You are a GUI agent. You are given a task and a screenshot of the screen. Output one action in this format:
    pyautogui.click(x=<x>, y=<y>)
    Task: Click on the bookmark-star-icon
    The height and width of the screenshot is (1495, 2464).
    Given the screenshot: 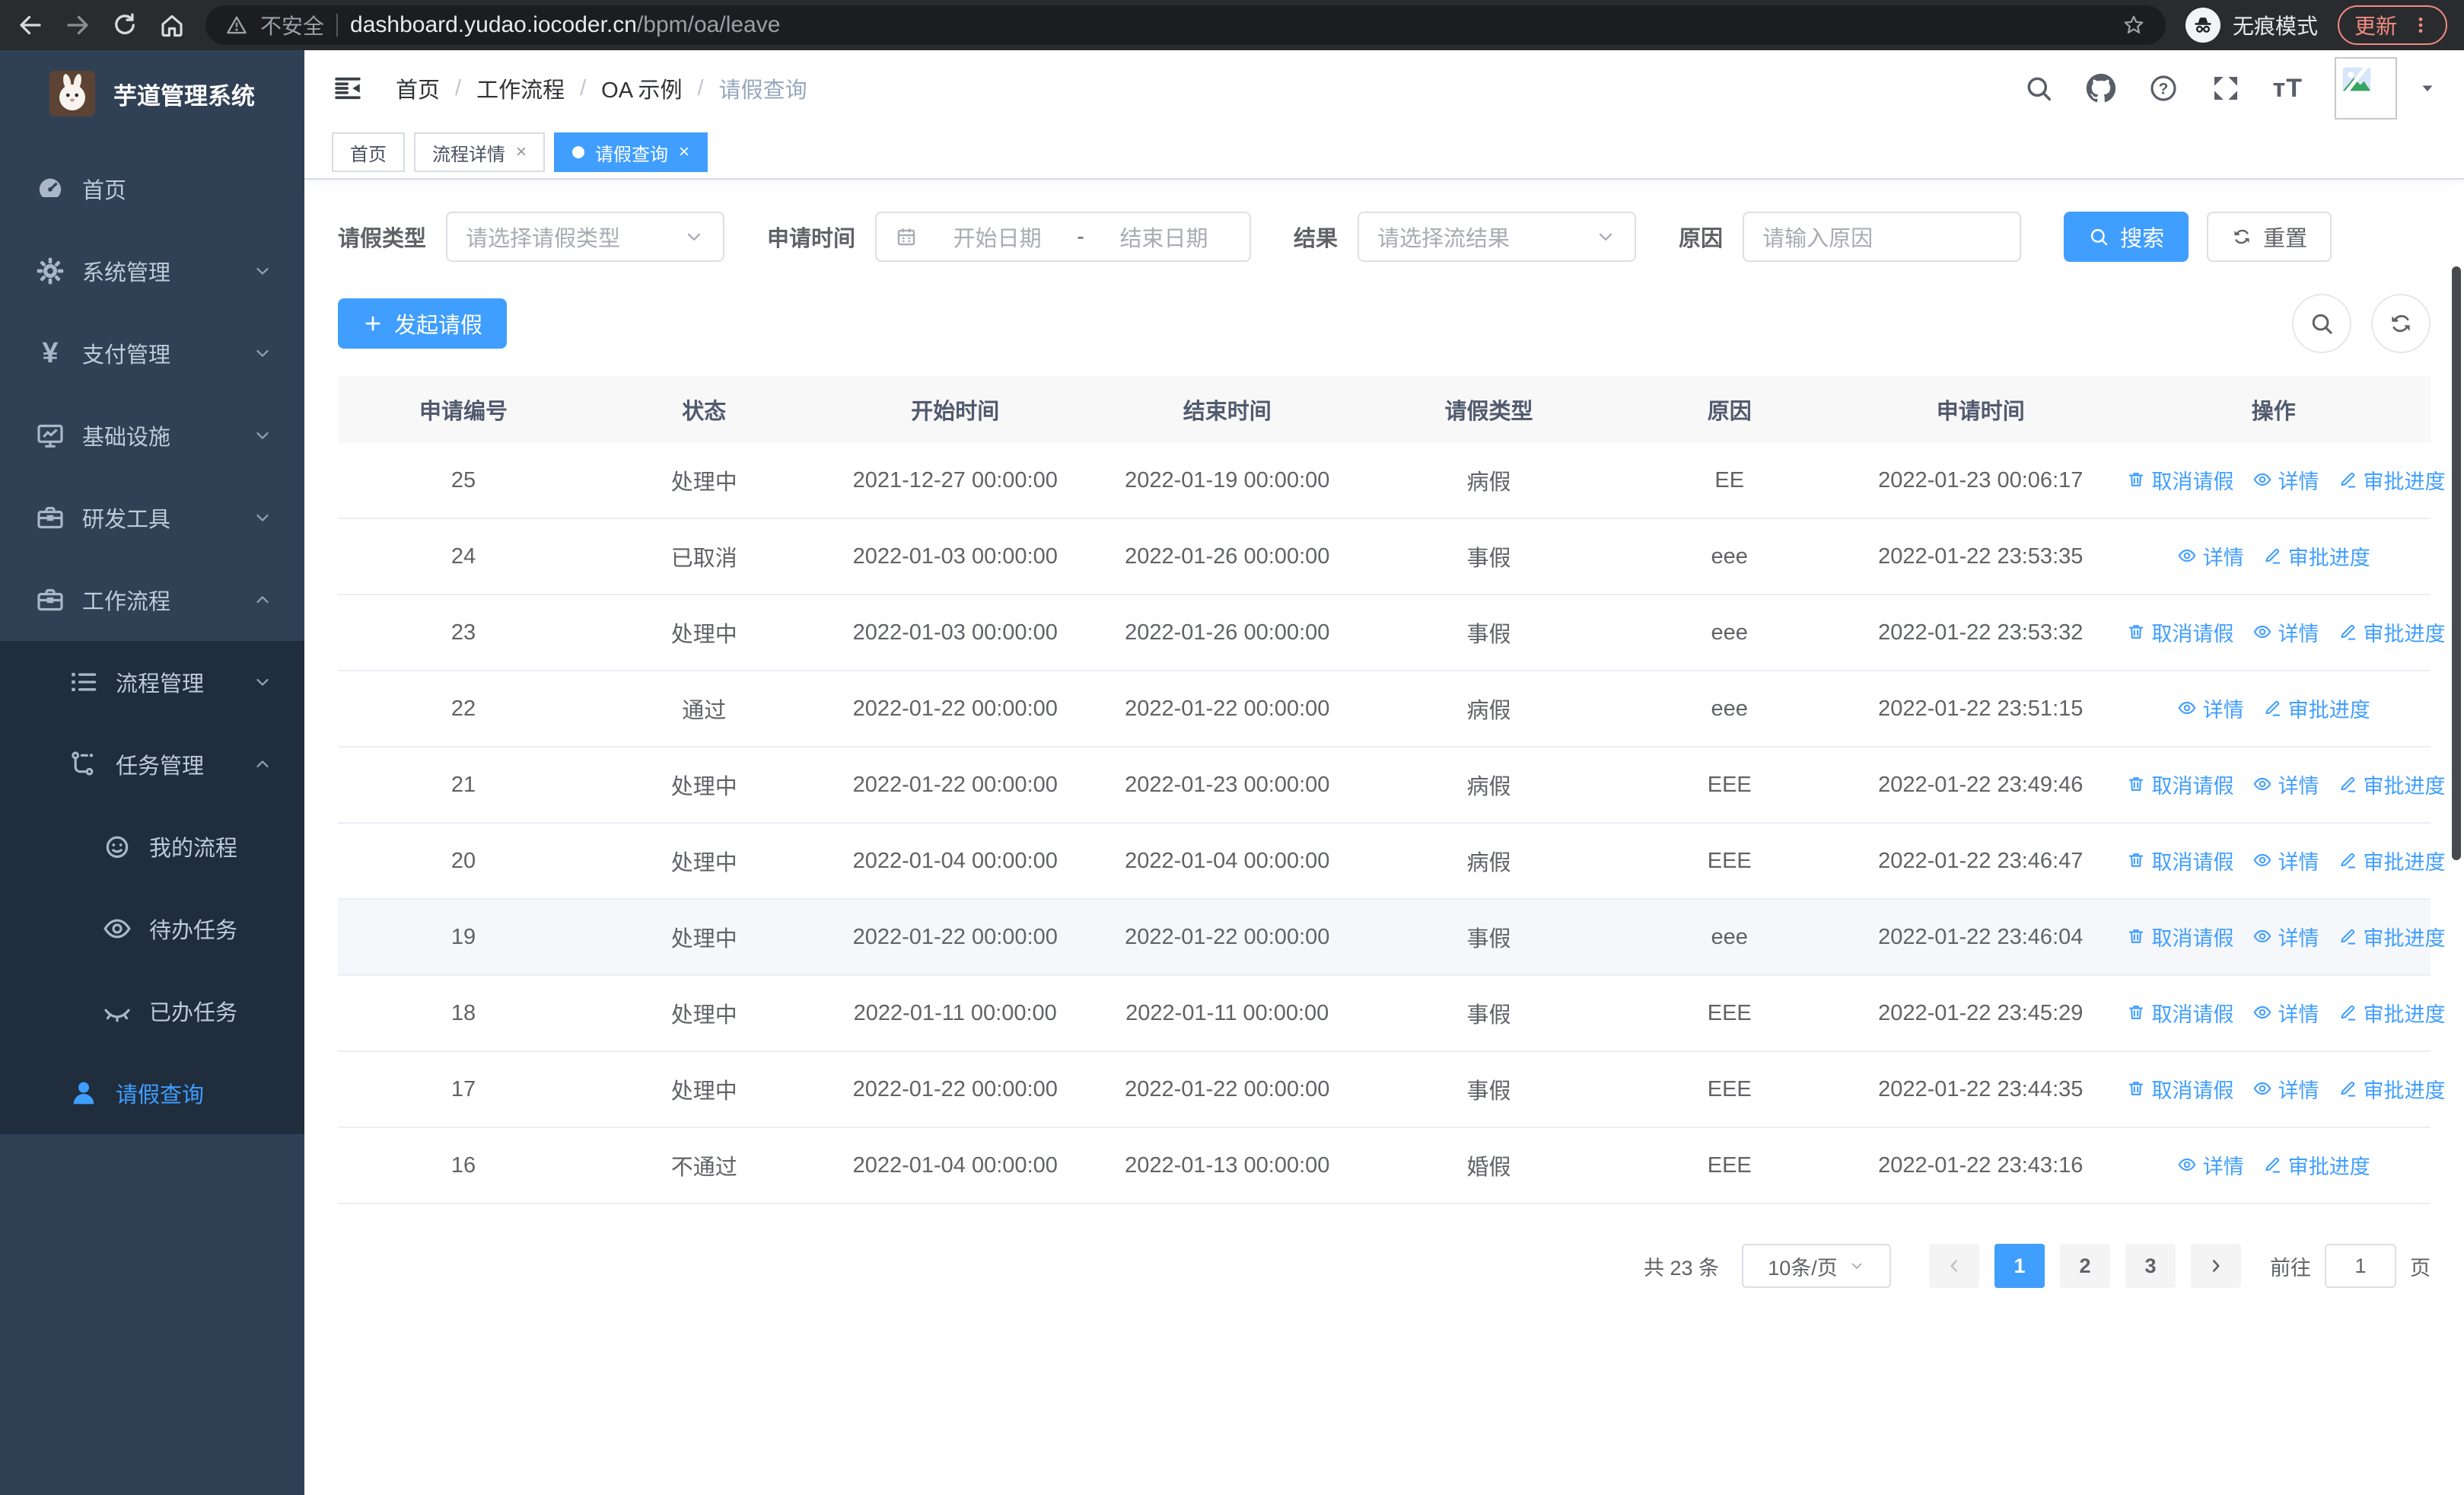 What is the action you would take?
    pyautogui.click(x=2134, y=25)
    